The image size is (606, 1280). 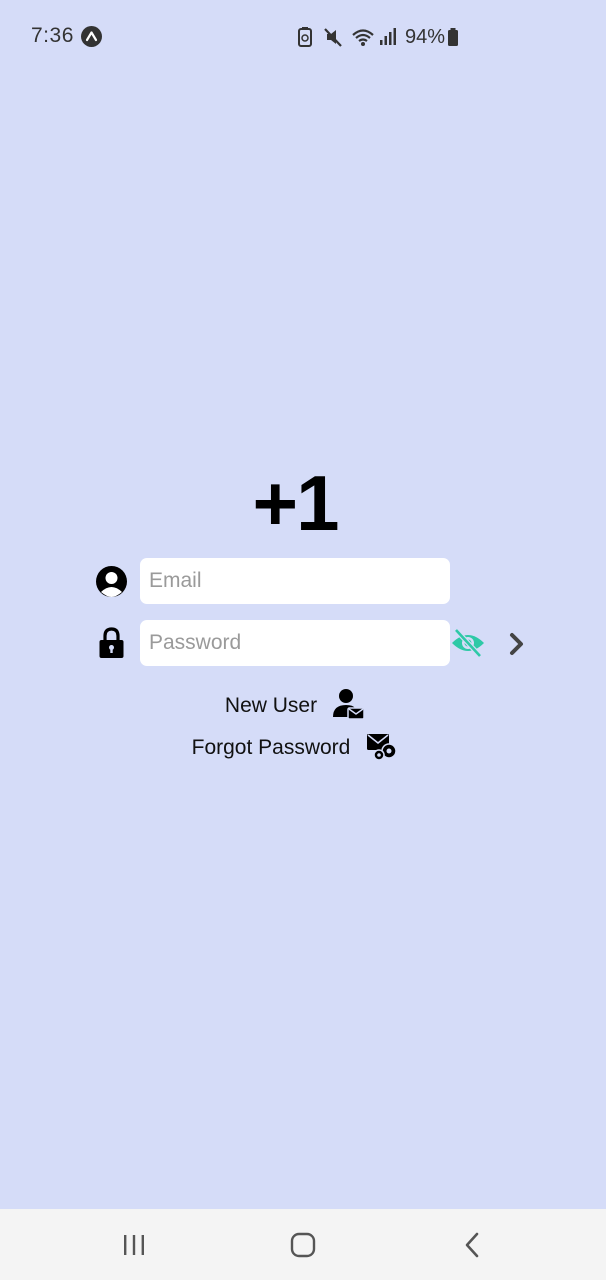 I want to click on status-bar: 7:36 94%, so click(x=303, y=36).